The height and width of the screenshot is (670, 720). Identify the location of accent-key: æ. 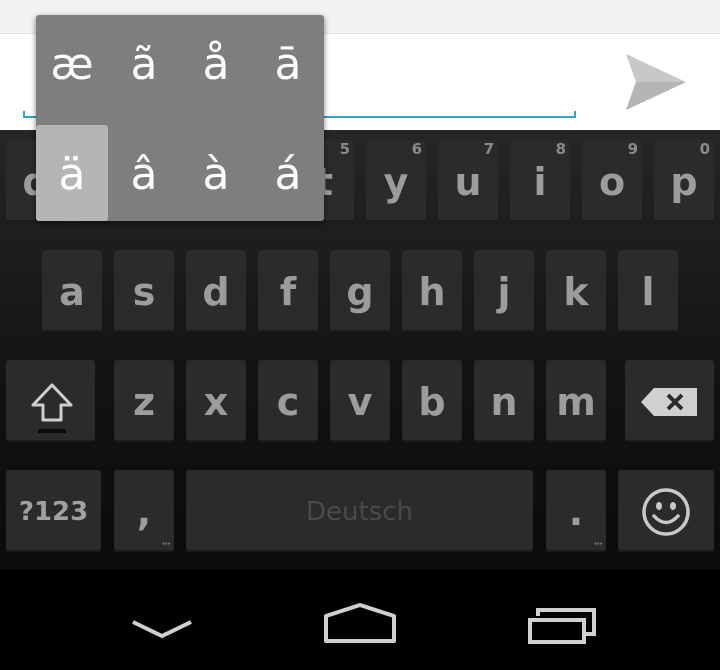
(72, 63).